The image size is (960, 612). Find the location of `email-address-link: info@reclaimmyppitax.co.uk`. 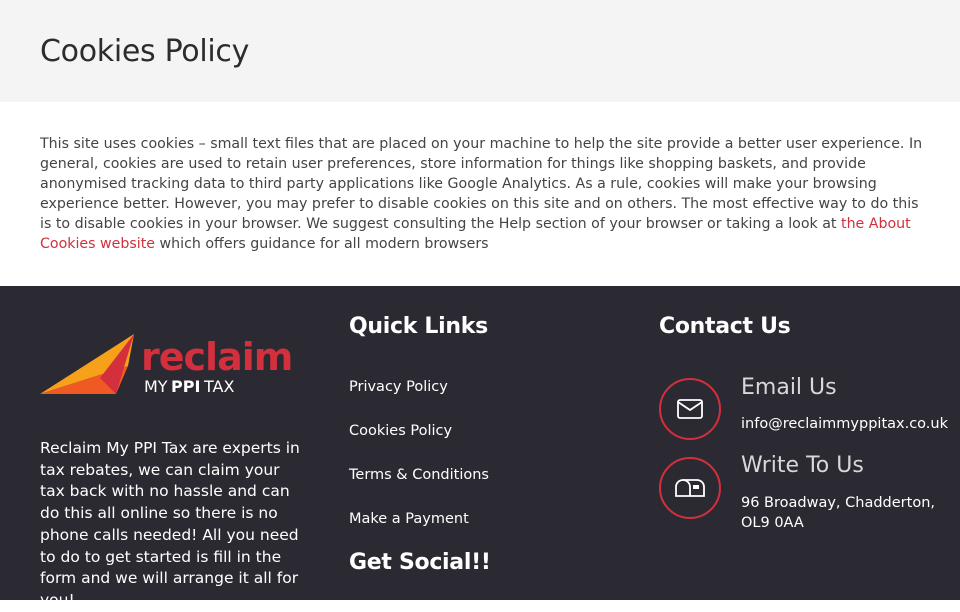

email-address-link: info@reclaimmyppitax.co.uk is located at coordinates (846, 424).